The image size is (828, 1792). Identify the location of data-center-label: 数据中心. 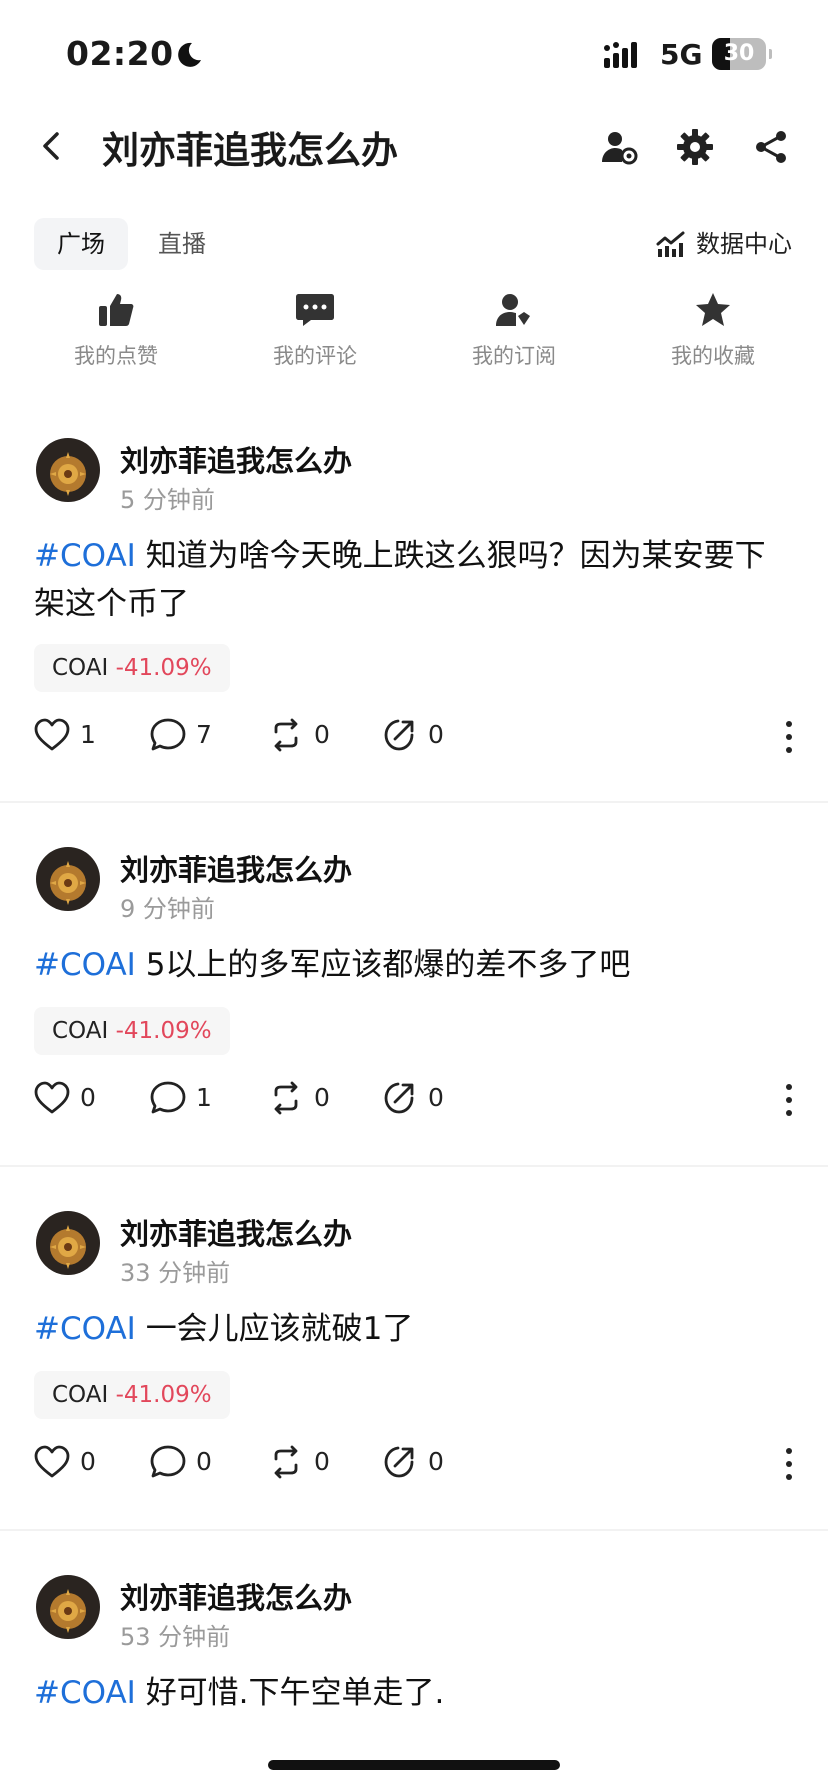
(744, 244).